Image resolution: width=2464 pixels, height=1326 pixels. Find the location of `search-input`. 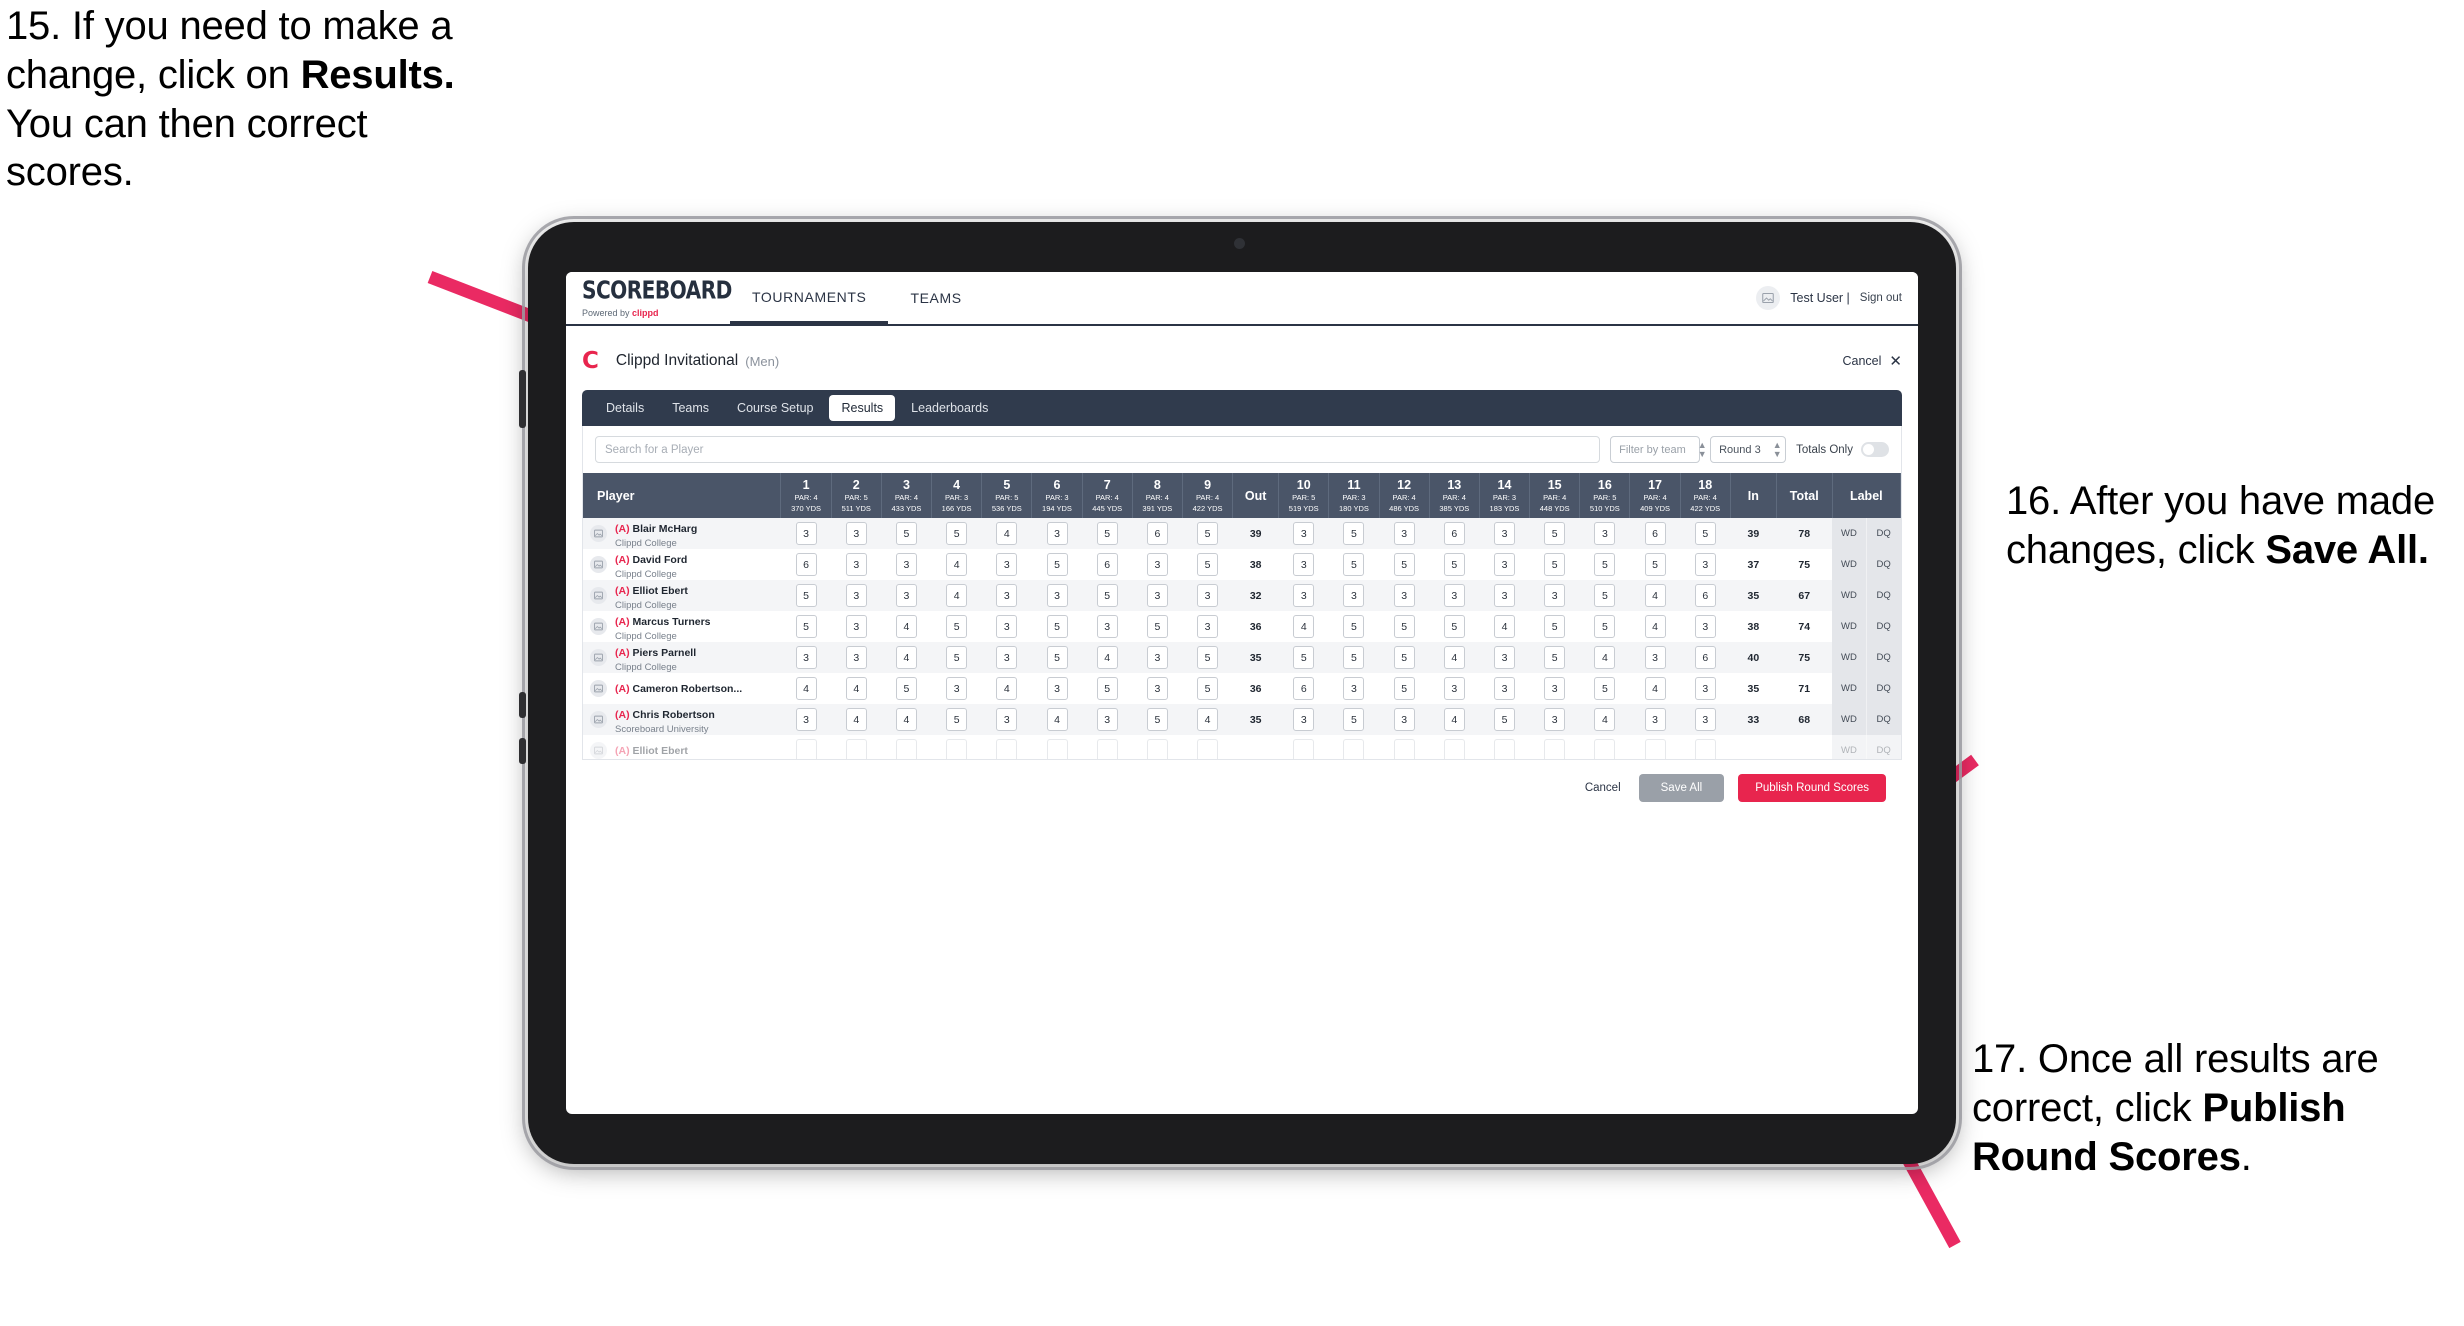

search-input is located at coordinates (1098, 449).